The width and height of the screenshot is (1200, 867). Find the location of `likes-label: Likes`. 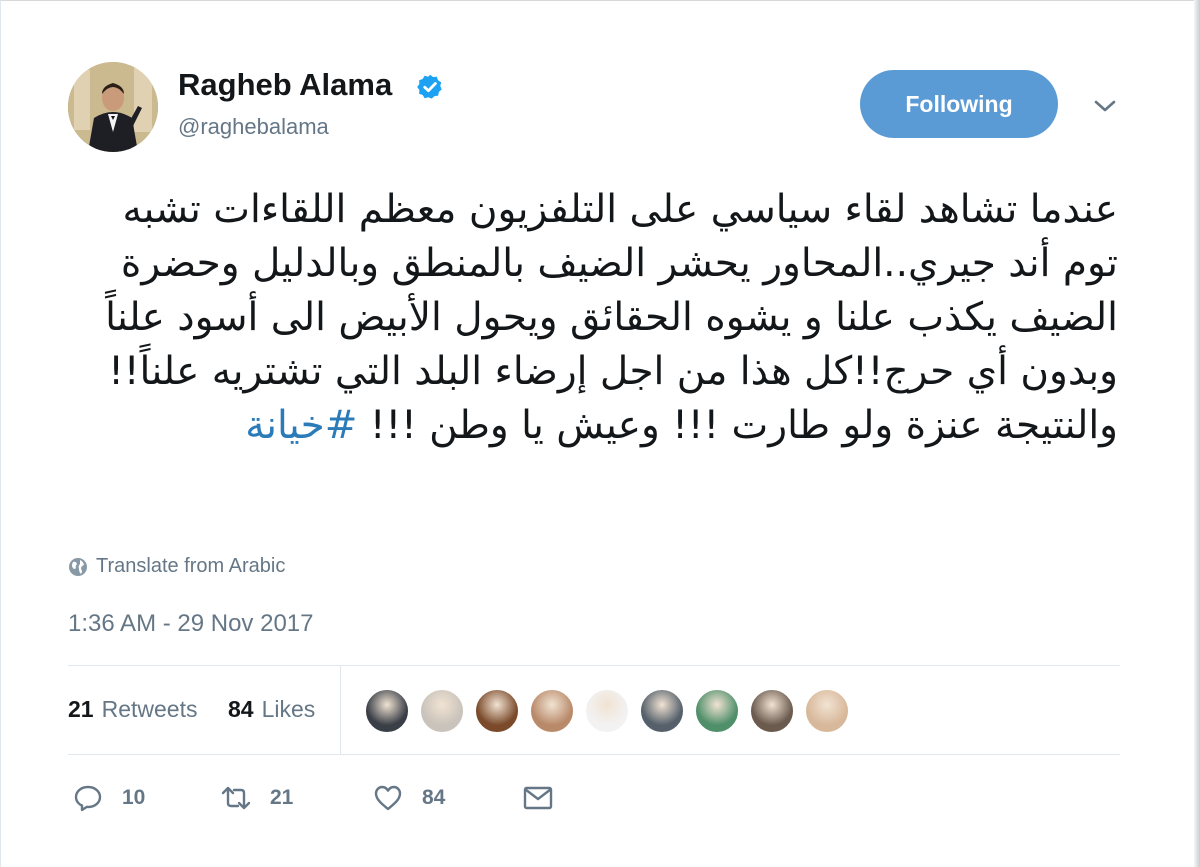

likes-label: Likes is located at coordinates (288, 709).